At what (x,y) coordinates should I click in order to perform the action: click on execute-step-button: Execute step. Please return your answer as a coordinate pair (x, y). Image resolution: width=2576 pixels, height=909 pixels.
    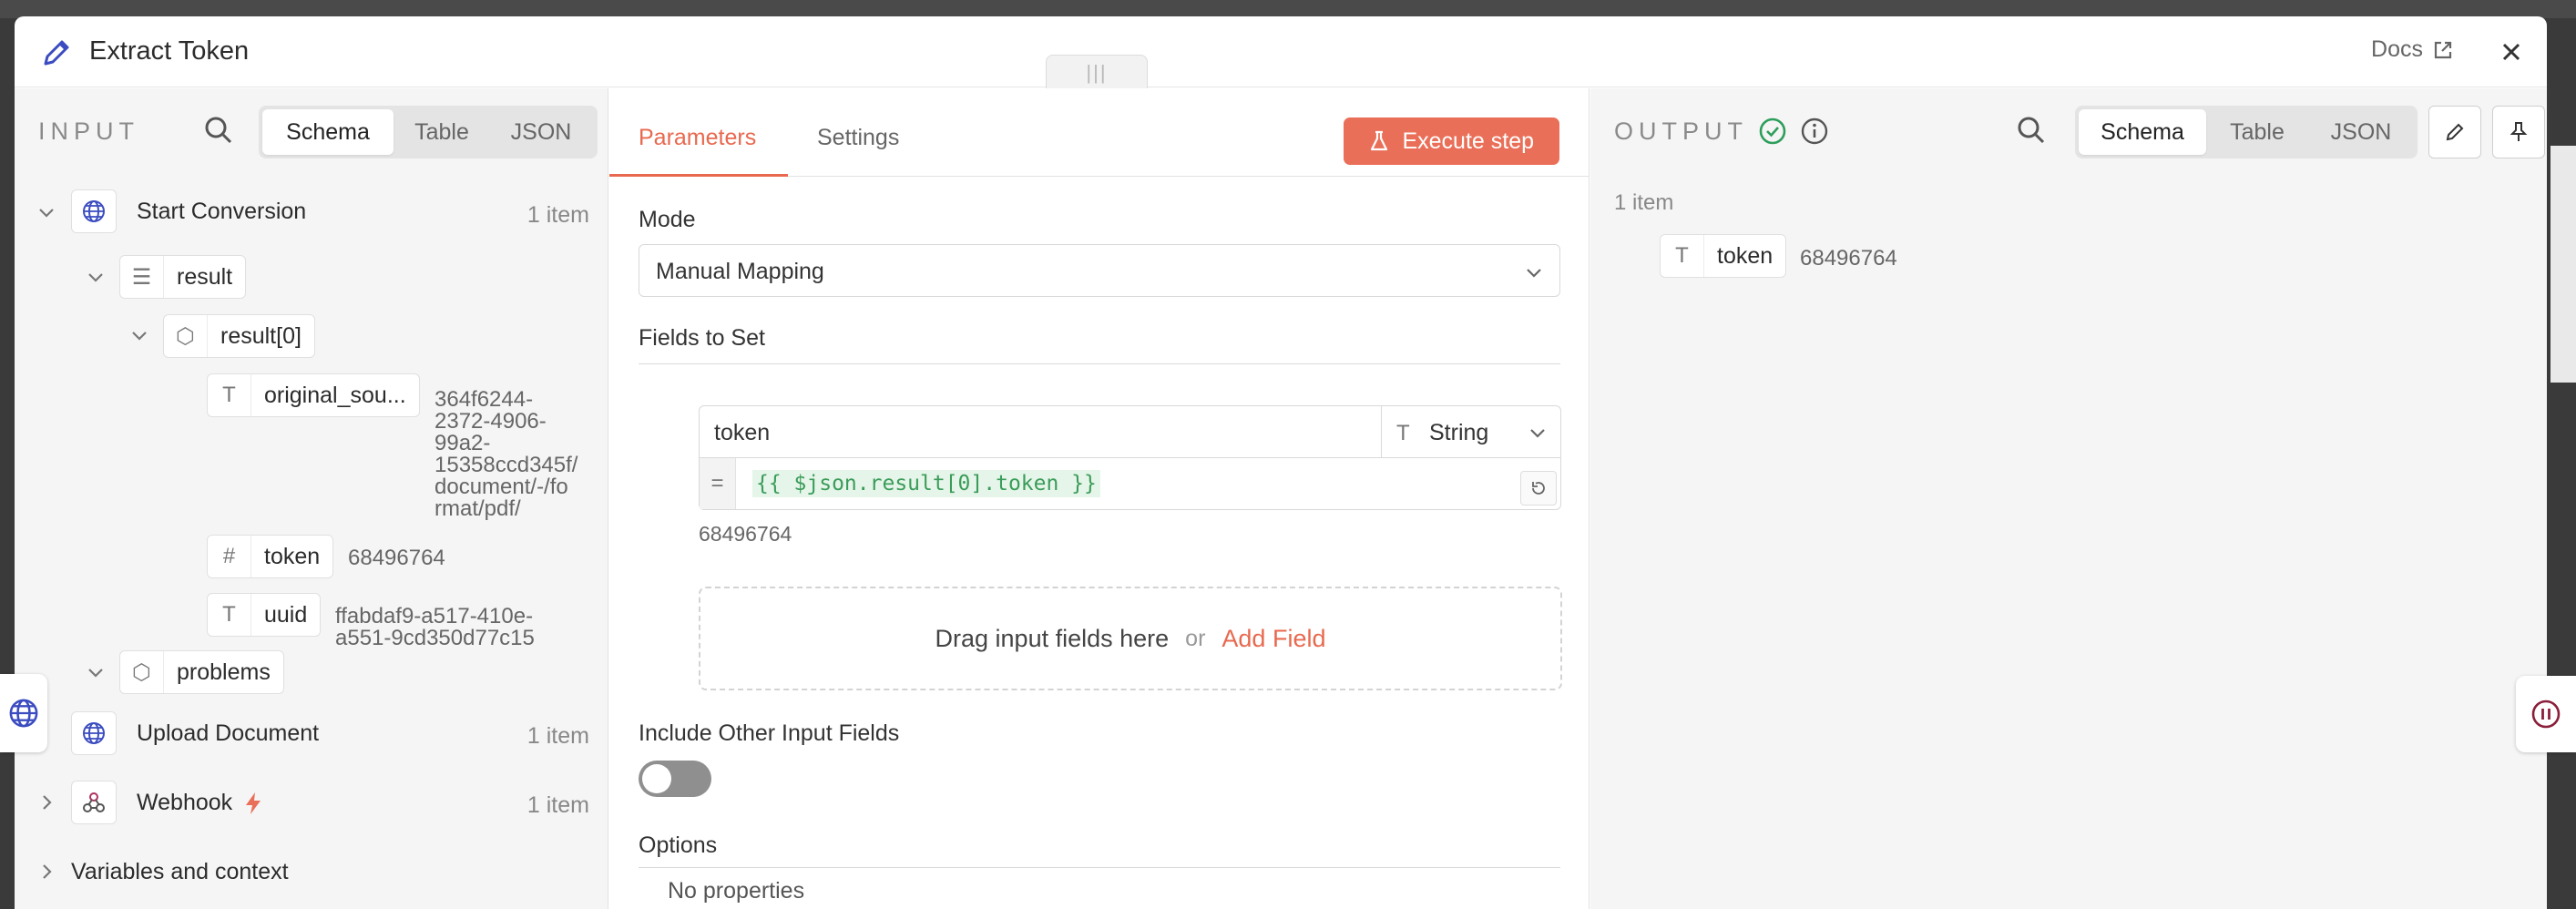
    Looking at the image, I should click on (1451, 141).